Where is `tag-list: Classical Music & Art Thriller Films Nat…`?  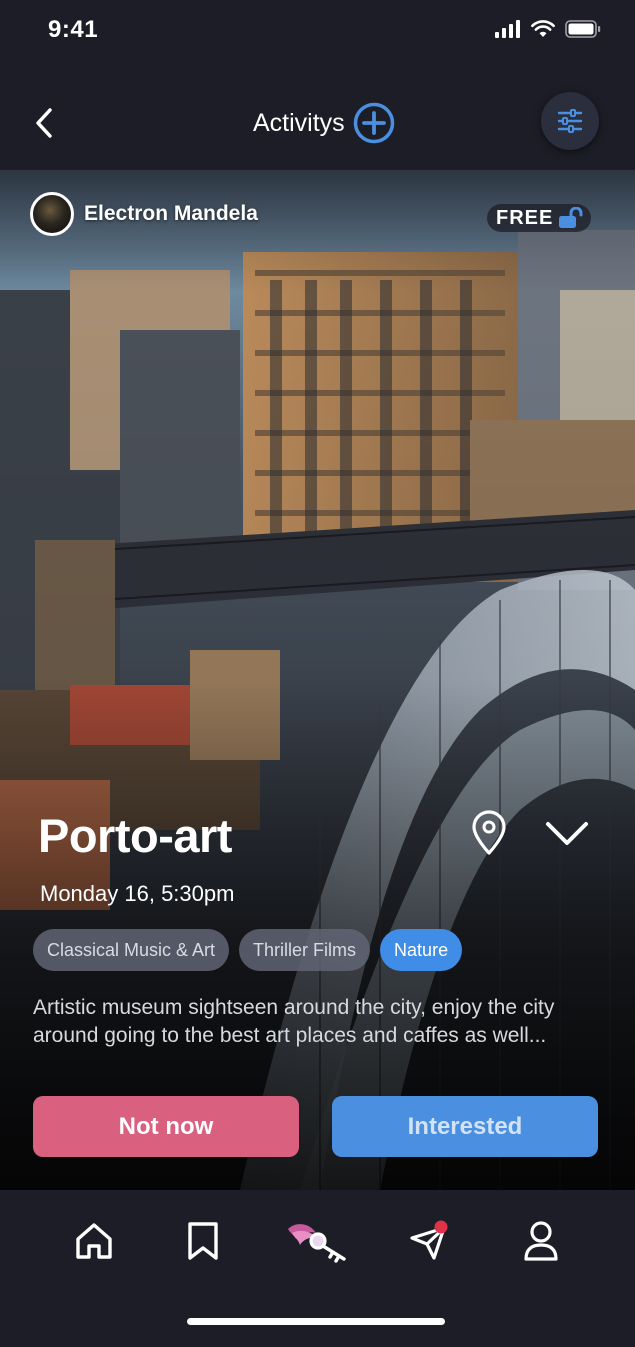
tag-list: Classical Music & Art Thriller Films Nat… is located at coordinates (248, 950).